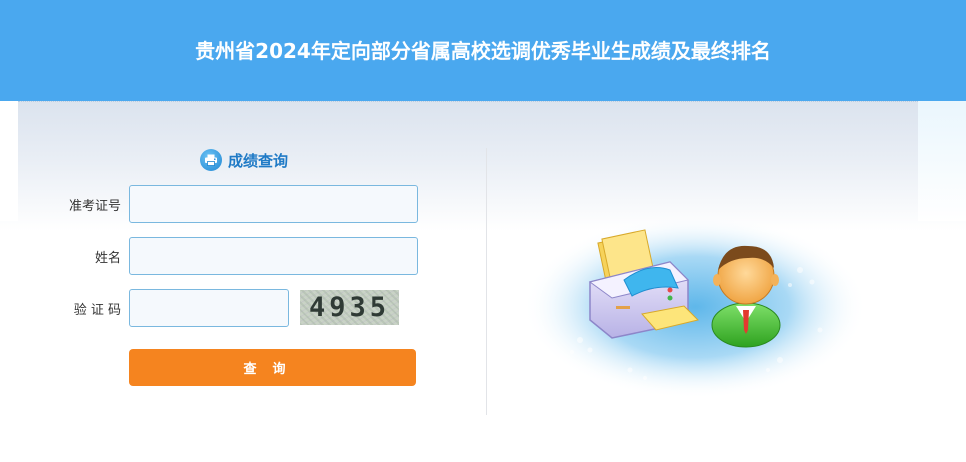 The height and width of the screenshot is (462, 966). Describe the element at coordinates (94, 206) in the screenshot. I see `exam-number-label: 准考证号` at that location.